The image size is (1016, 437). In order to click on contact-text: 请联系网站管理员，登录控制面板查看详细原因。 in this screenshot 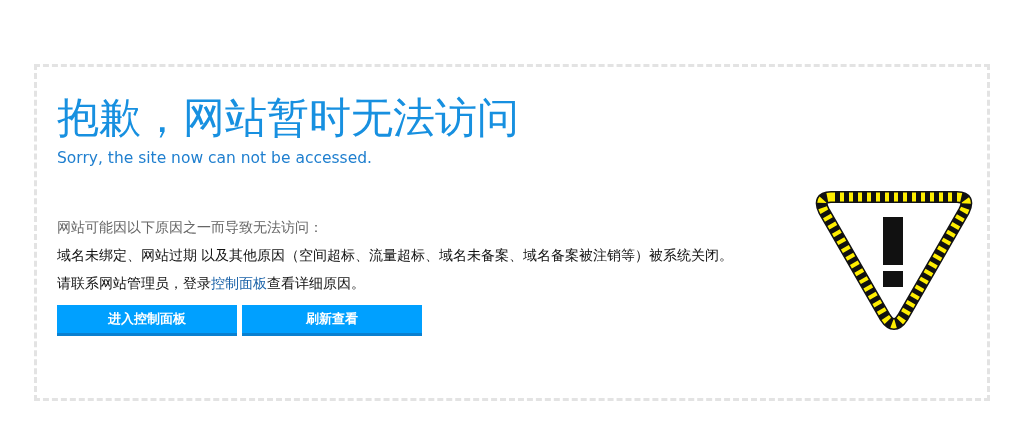, I will do `click(211, 284)`.